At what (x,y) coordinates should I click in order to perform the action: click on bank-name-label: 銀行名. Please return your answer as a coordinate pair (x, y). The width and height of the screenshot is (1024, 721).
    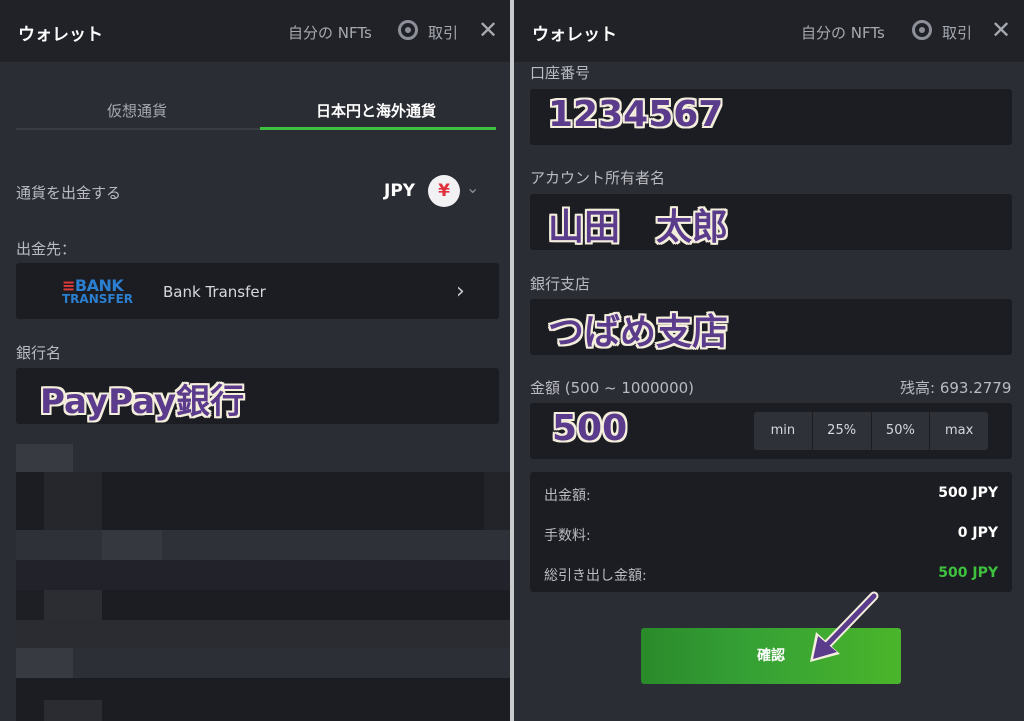
    Looking at the image, I should click on (39, 353).